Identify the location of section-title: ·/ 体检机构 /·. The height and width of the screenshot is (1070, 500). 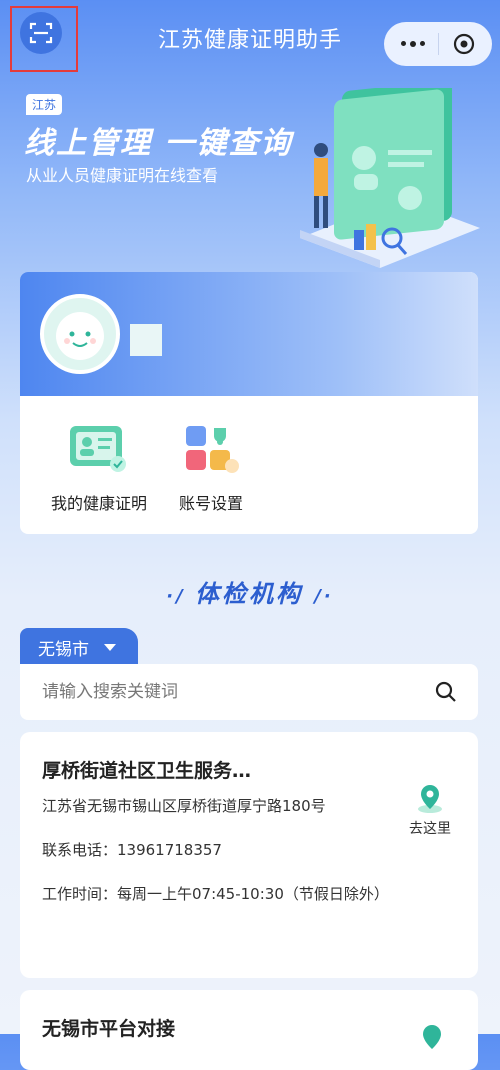
(250, 591).